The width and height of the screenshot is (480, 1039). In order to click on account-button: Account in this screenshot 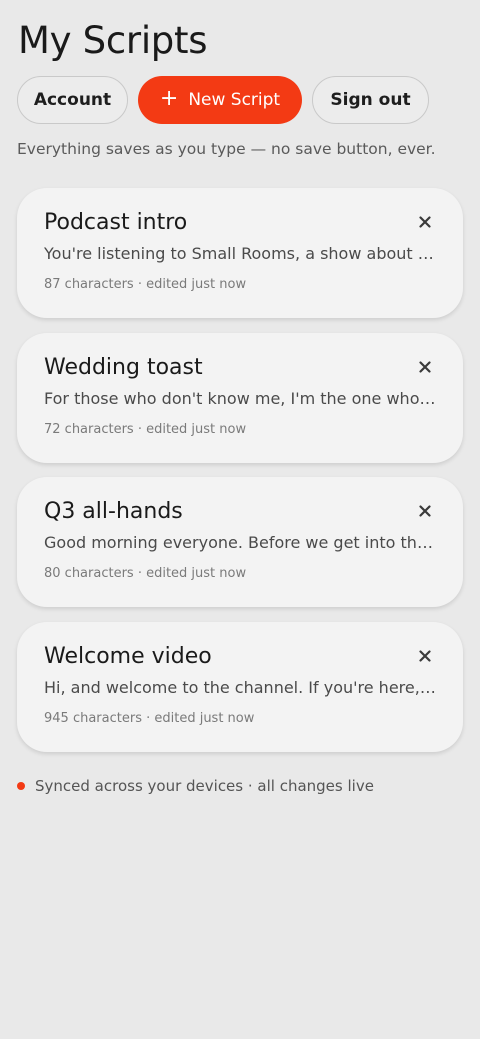, I will do `click(72, 100)`.